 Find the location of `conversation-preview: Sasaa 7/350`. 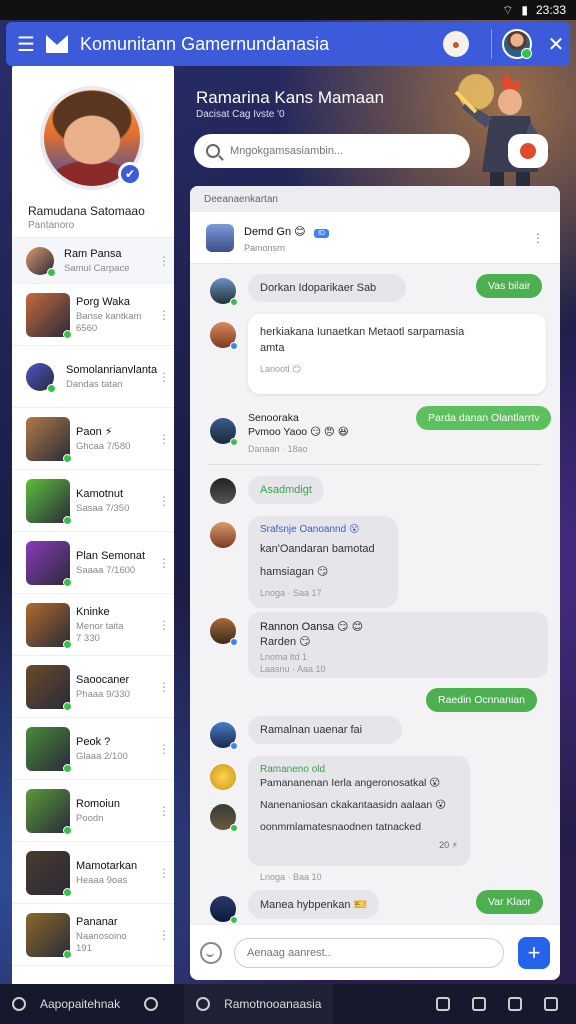

conversation-preview: Sasaa 7/350 is located at coordinates (103, 508).